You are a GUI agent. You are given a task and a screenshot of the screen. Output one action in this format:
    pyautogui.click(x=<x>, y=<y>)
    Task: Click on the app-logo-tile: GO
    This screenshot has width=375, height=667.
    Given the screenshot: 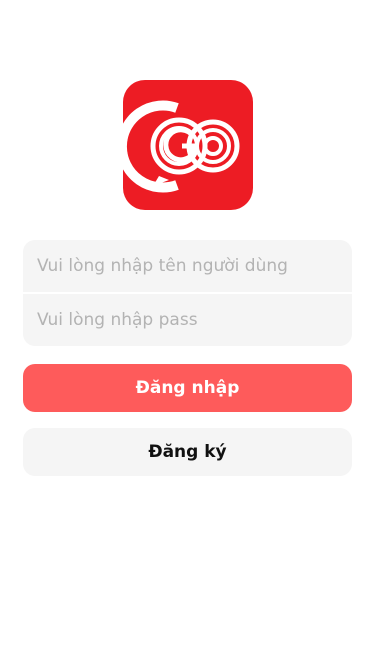 What is the action you would take?
    pyautogui.click(x=188, y=145)
    